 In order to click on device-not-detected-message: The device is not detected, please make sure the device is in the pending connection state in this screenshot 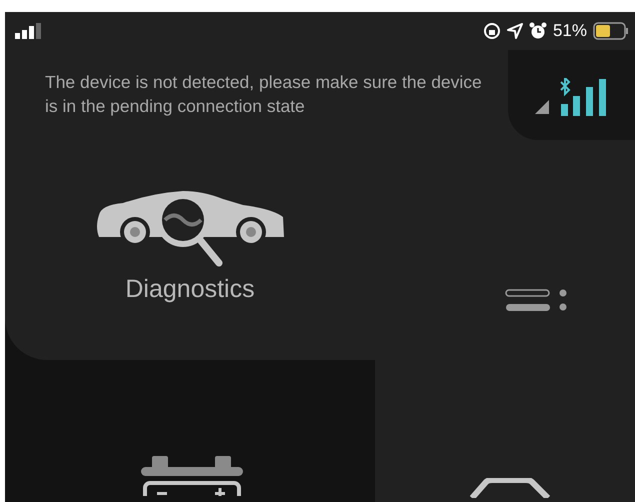, I will do `click(263, 94)`.